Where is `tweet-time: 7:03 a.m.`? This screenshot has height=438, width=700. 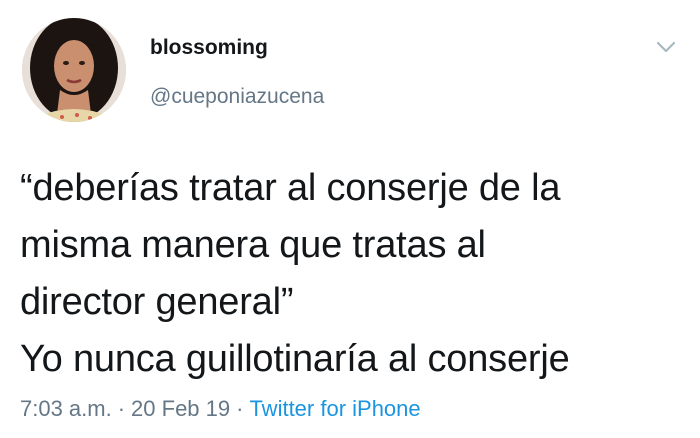 tweet-time: 7:03 a.m. is located at coordinates (66, 408).